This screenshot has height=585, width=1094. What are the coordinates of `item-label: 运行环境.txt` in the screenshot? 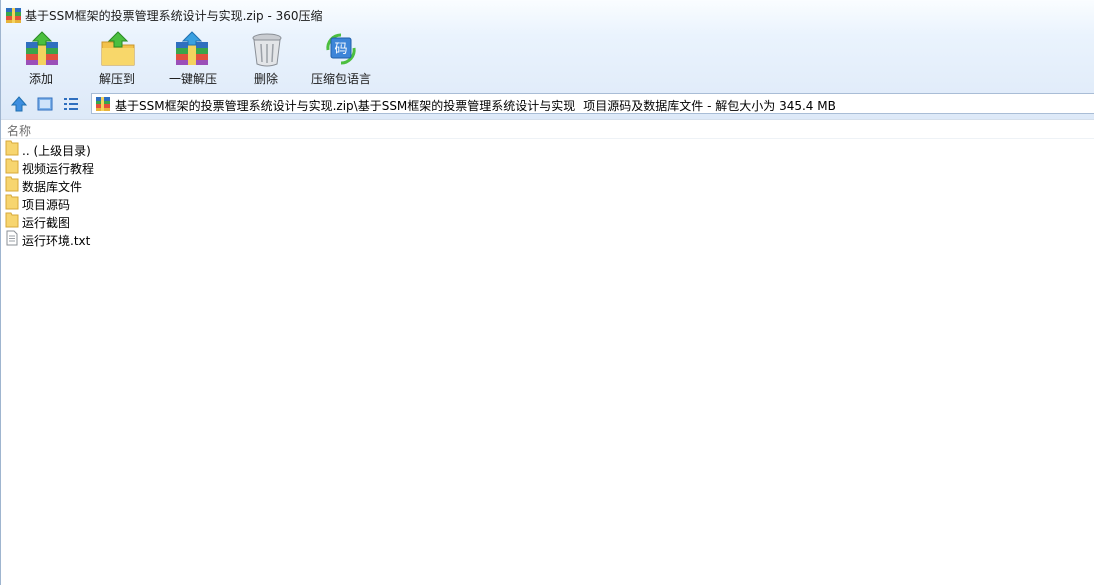 It's located at (56, 241).